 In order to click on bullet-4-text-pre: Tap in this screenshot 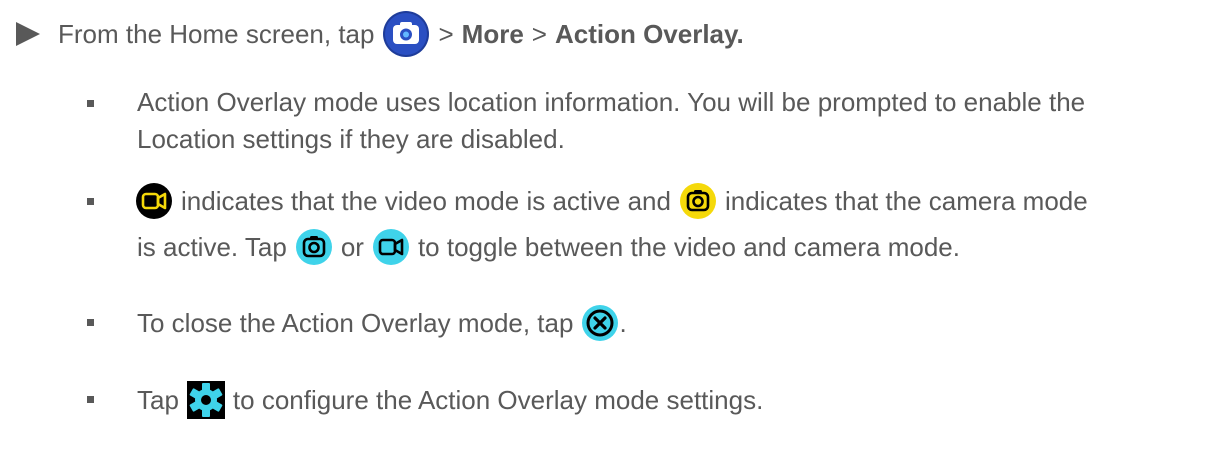, I will do `click(158, 399)`.